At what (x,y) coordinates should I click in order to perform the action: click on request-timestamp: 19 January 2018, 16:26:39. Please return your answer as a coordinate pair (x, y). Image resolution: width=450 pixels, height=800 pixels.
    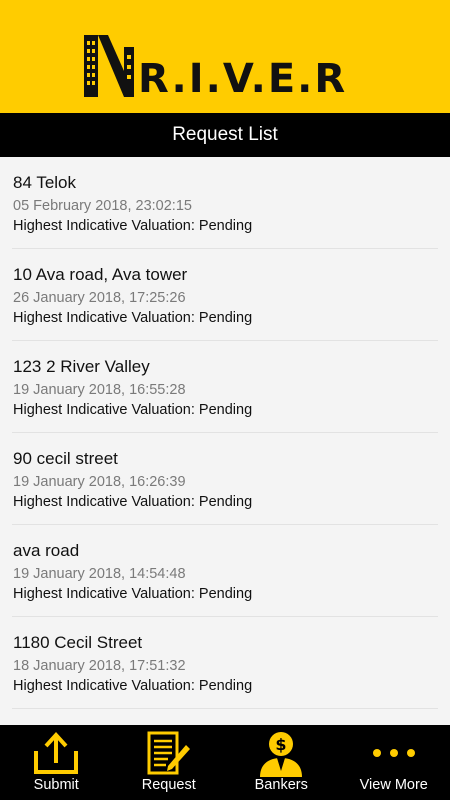
    Looking at the image, I should click on (99, 482).